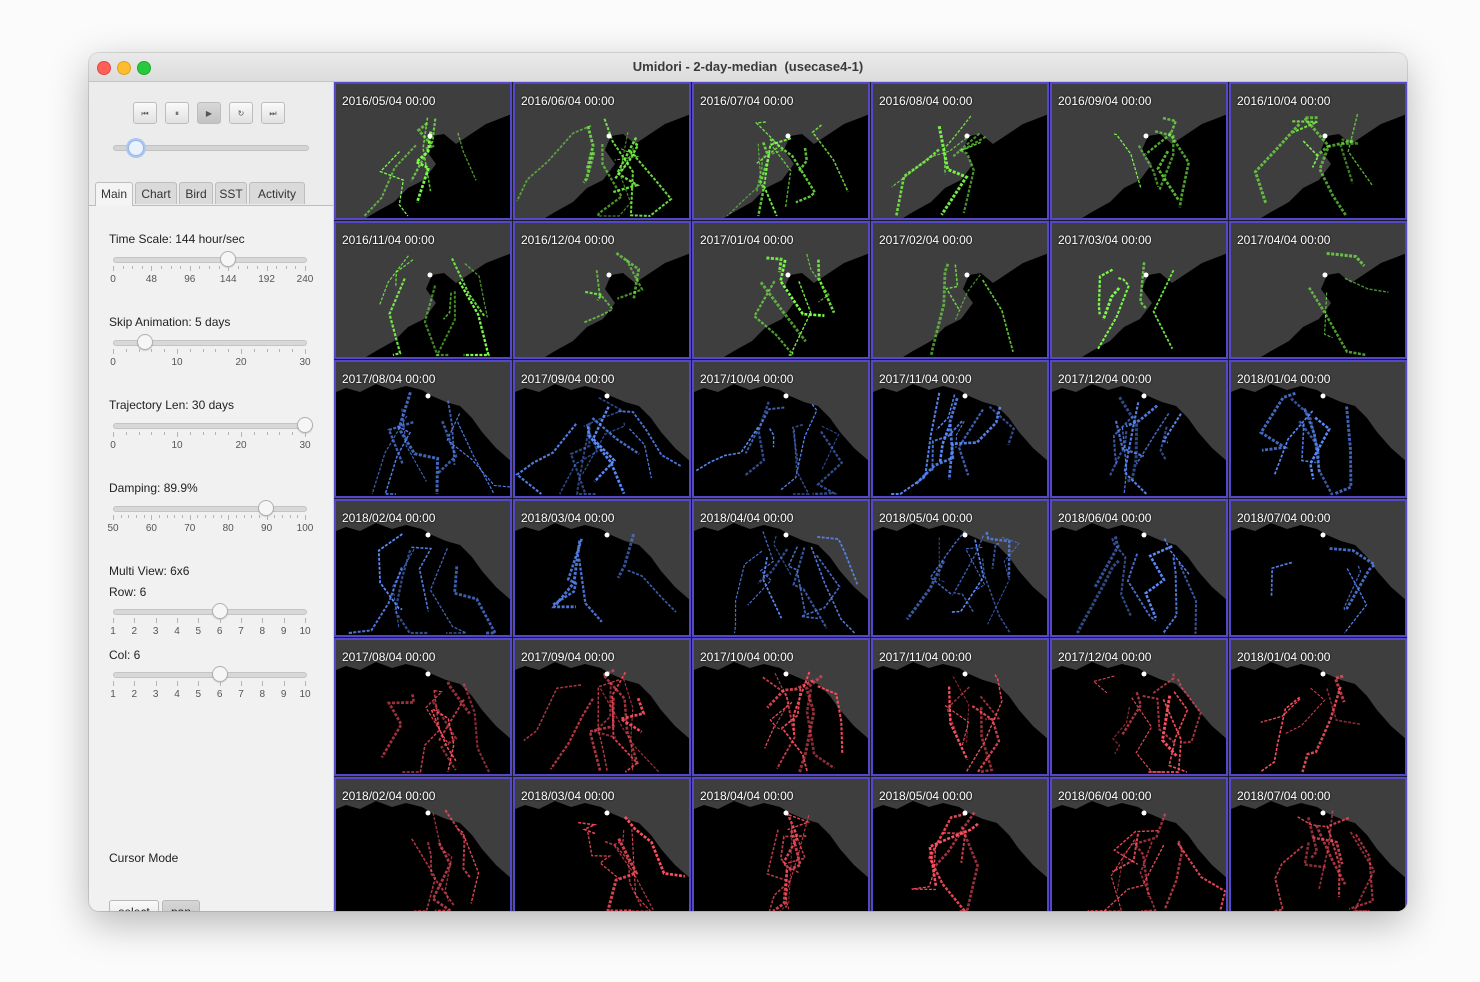 The width and height of the screenshot is (1480, 982). What do you see at coordinates (568, 657) in the screenshot?
I see `panel-date-label: 2017/09/04 00:00` at bounding box center [568, 657].